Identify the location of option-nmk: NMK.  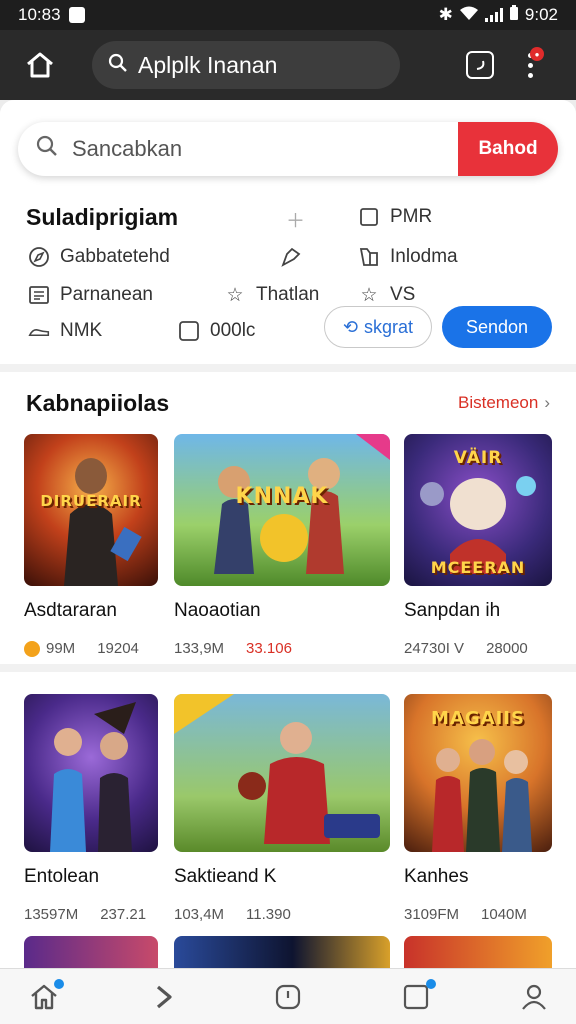
(65, 331).